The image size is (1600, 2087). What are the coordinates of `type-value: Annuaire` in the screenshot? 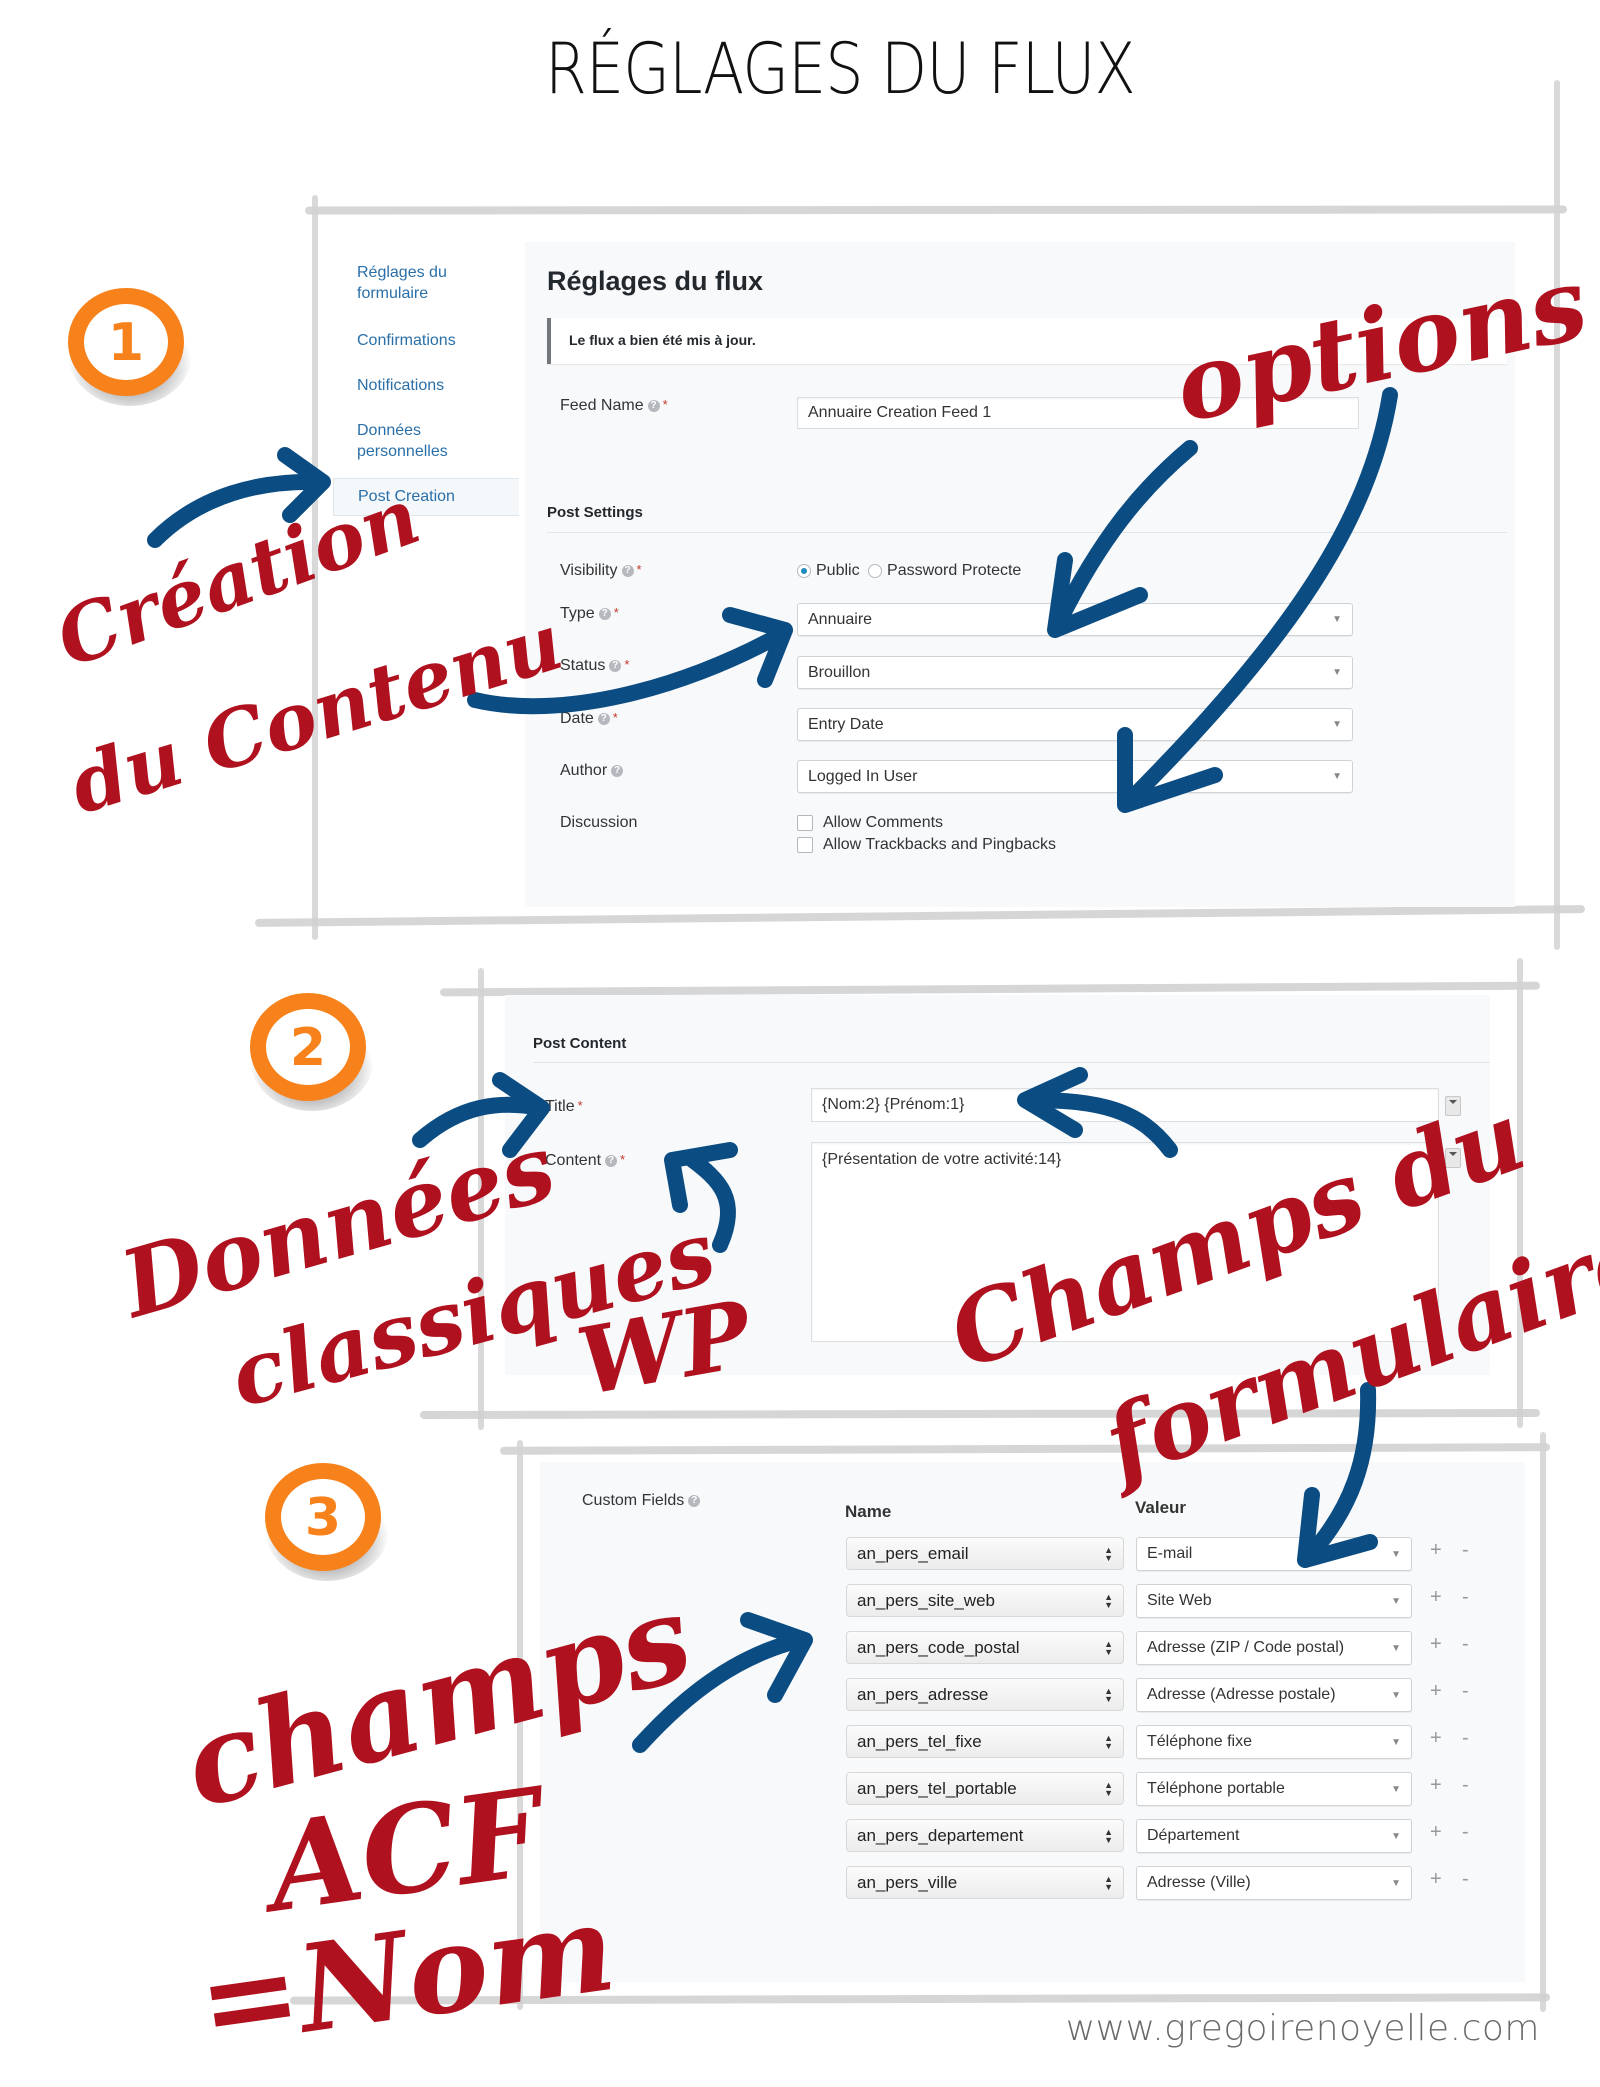 It's located at (840, 619).